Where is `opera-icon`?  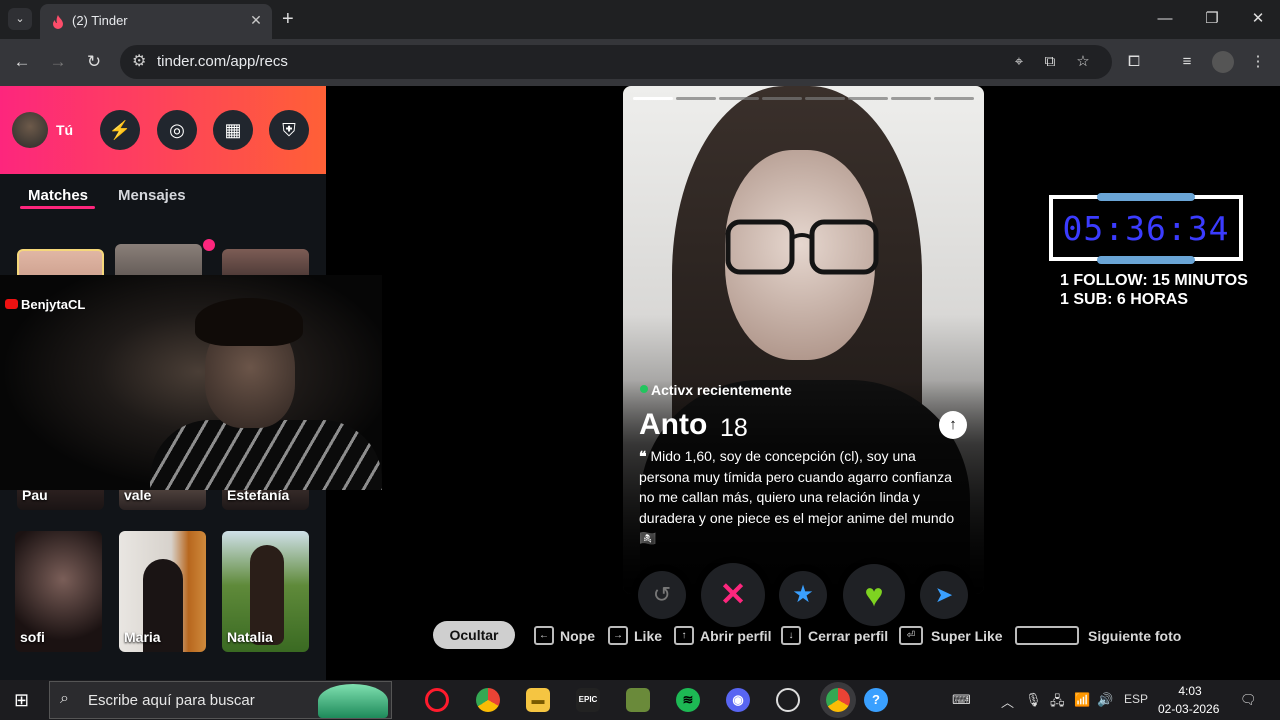 opera-icon is located at coordinates (437, 700).